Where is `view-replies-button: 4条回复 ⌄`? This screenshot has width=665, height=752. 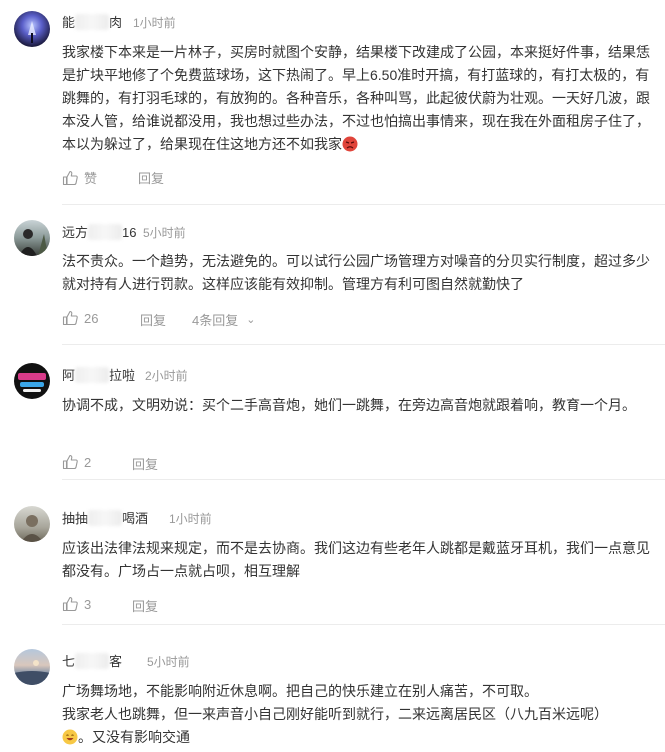
view-replies-button: 4条回复 ⌄ is located at coordinates (223, 319).